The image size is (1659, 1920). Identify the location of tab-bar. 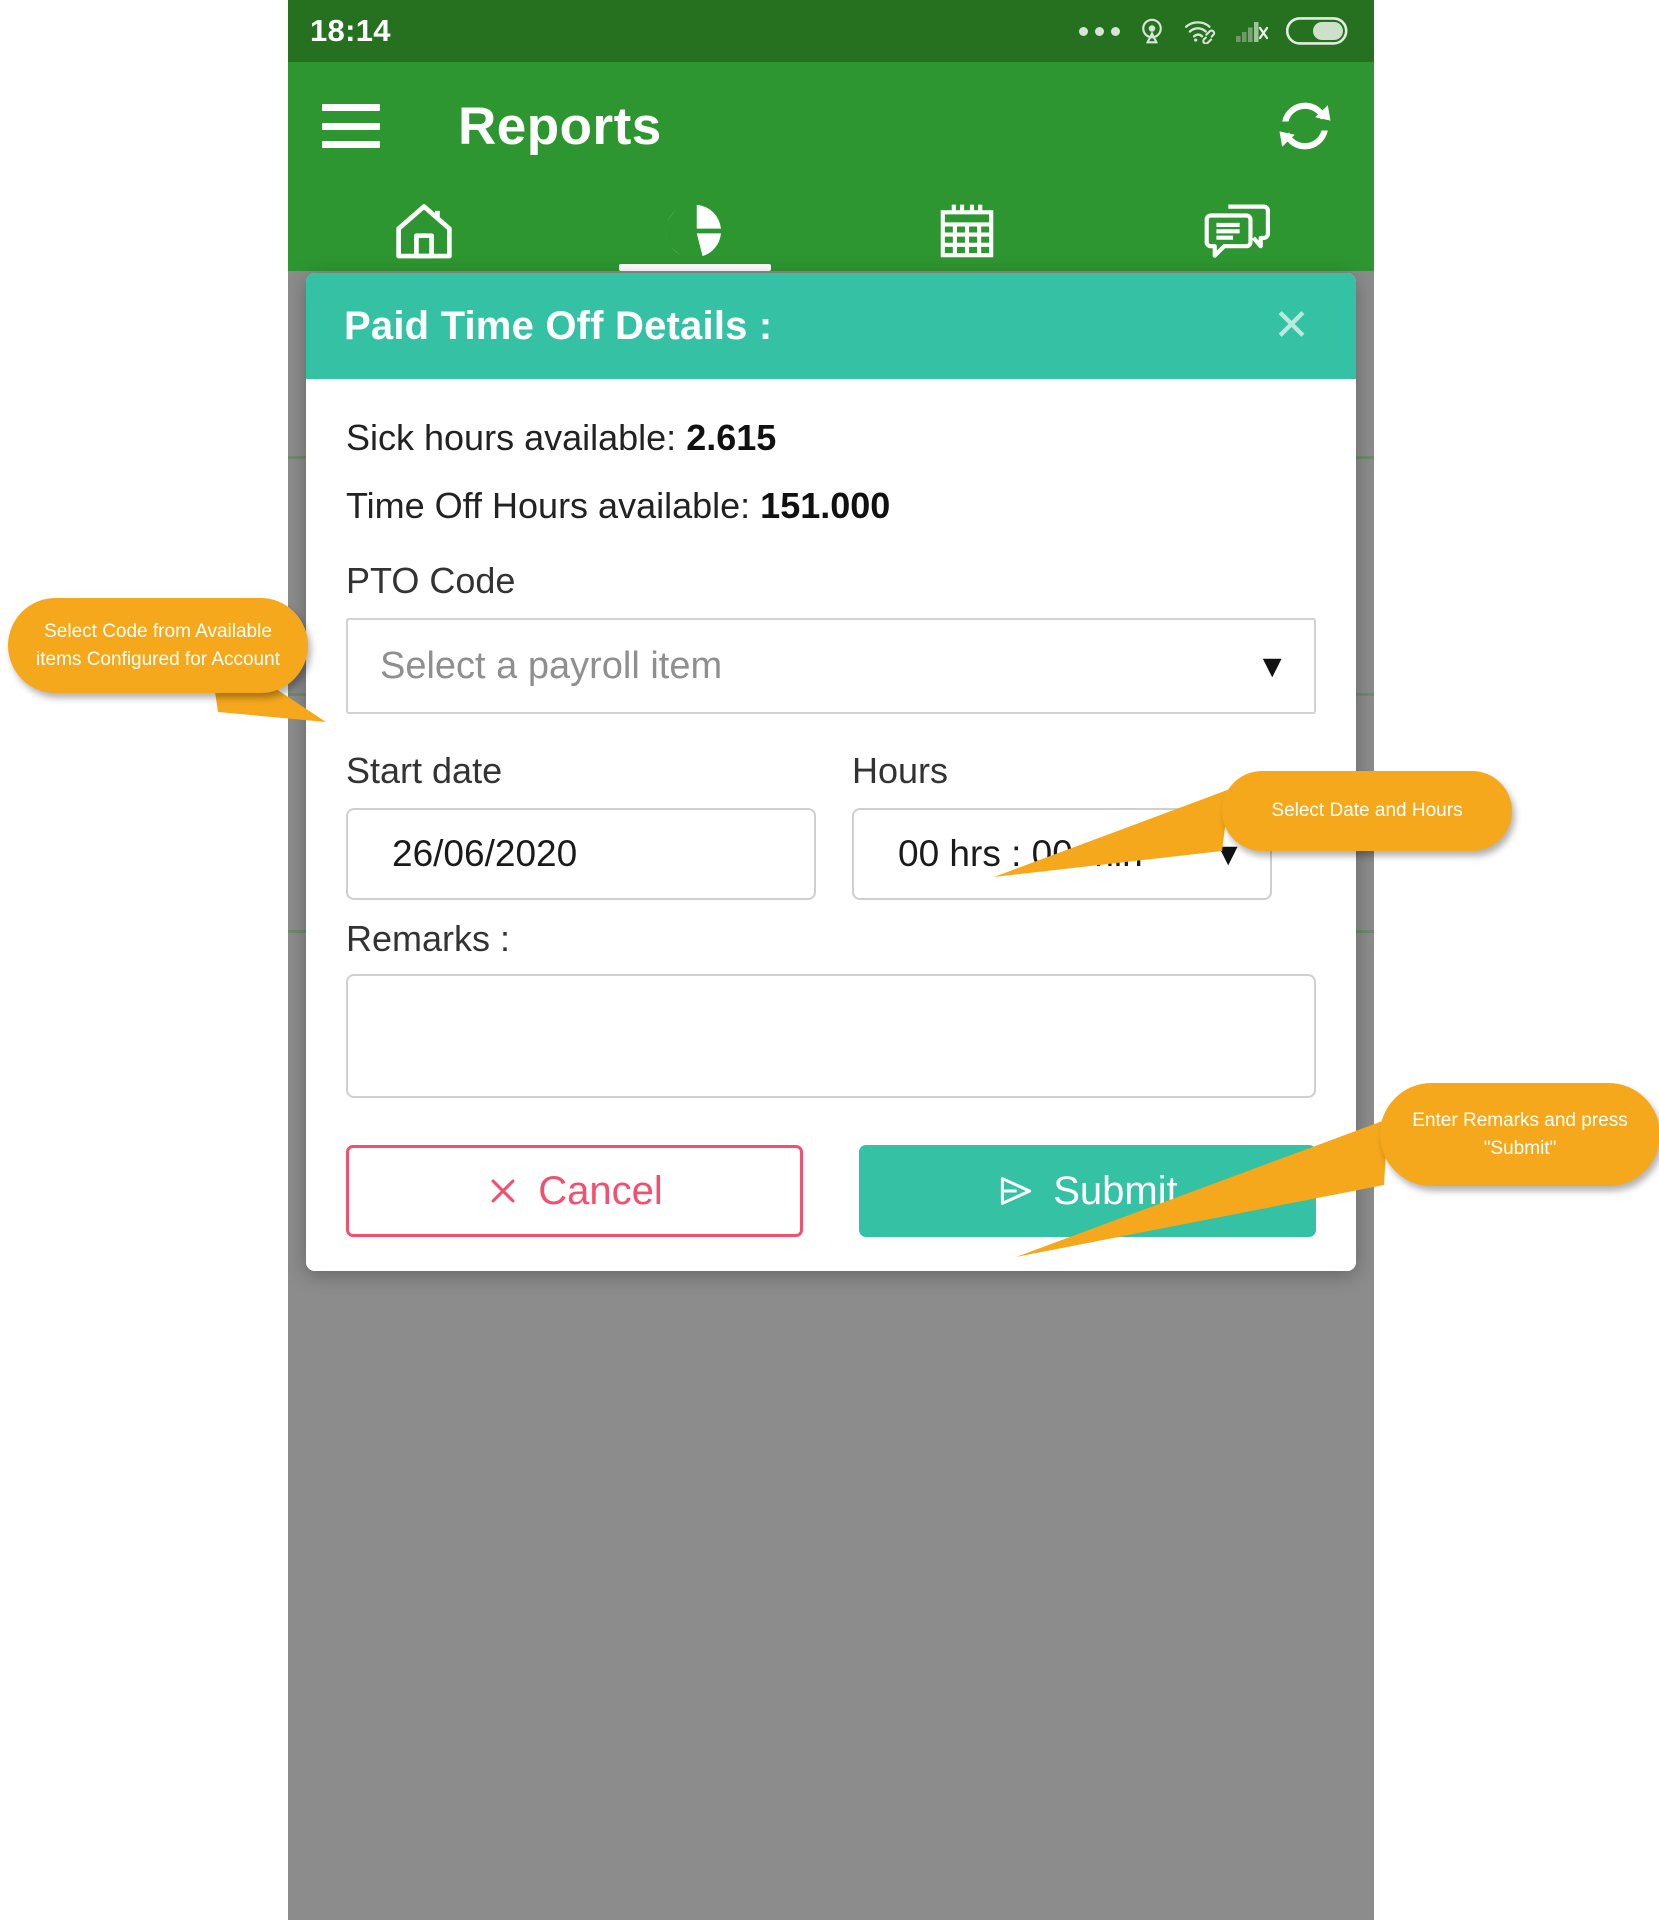
(831, 230).